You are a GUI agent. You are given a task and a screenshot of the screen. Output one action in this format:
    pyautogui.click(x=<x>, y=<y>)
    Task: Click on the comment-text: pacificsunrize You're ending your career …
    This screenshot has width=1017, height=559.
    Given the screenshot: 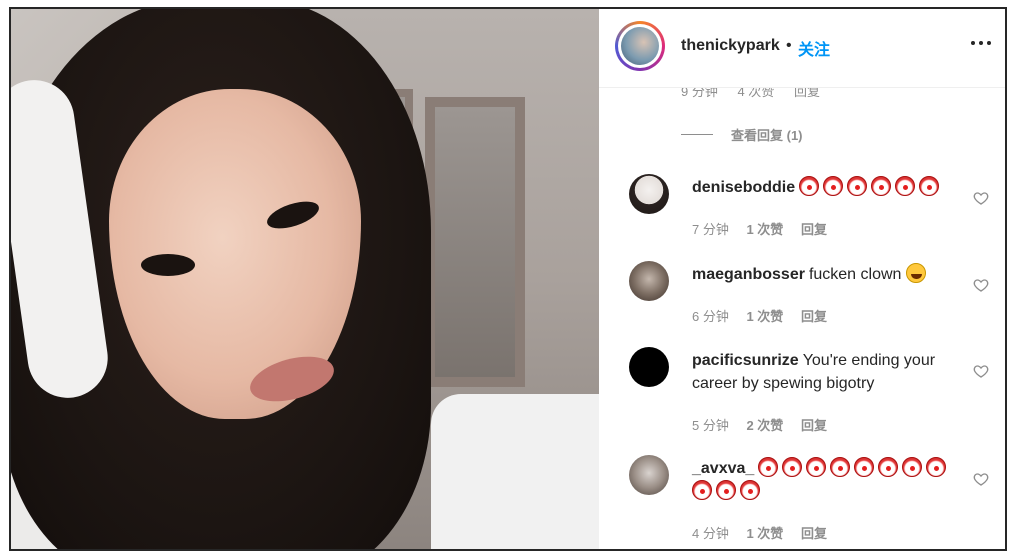 What is the action you would take?
    pyautogui.click(x=814, y=372)
    